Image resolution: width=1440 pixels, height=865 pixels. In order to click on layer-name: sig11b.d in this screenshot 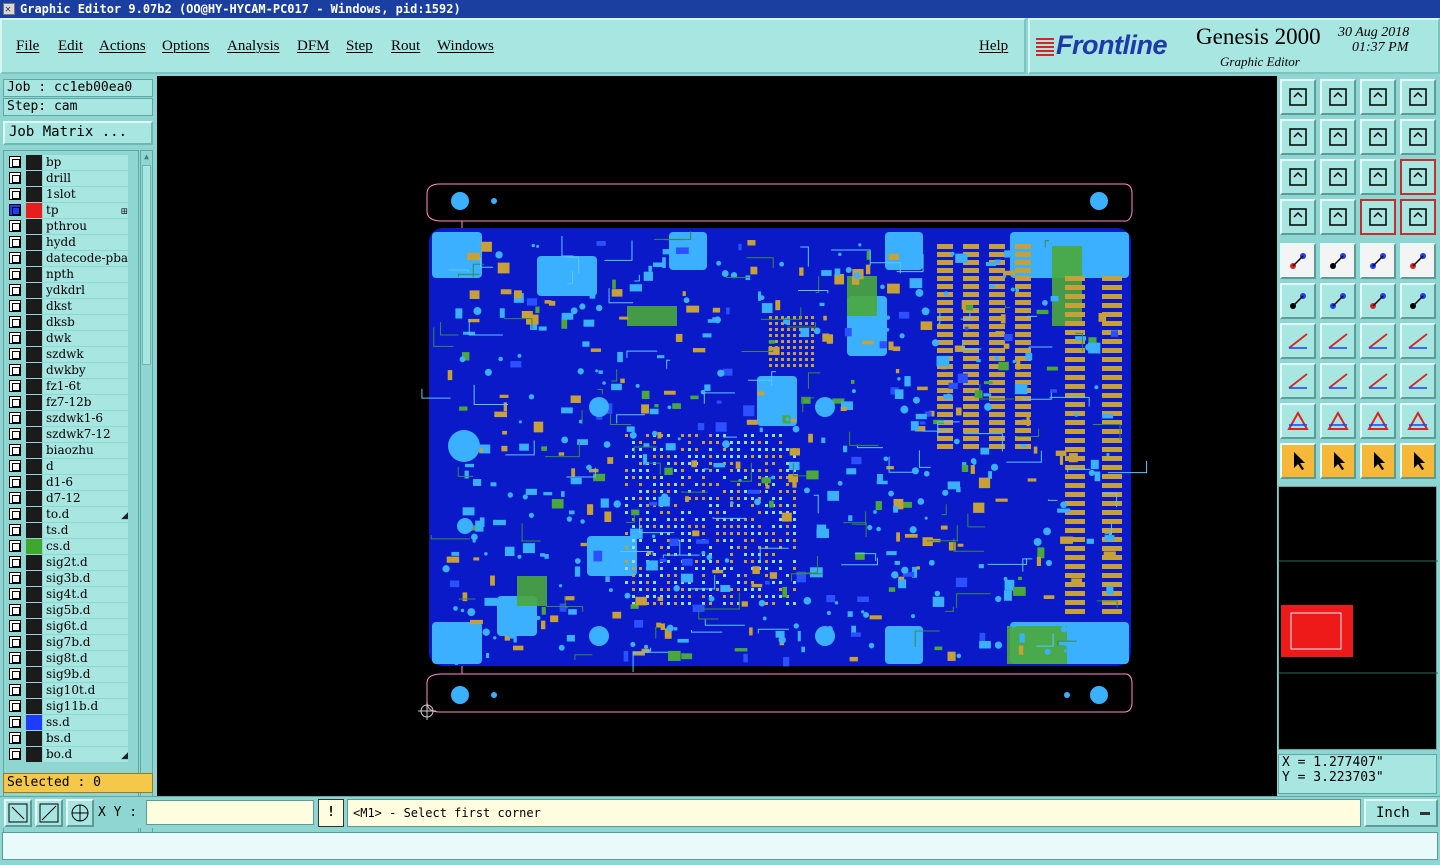, I will do `click(85, 706)`.